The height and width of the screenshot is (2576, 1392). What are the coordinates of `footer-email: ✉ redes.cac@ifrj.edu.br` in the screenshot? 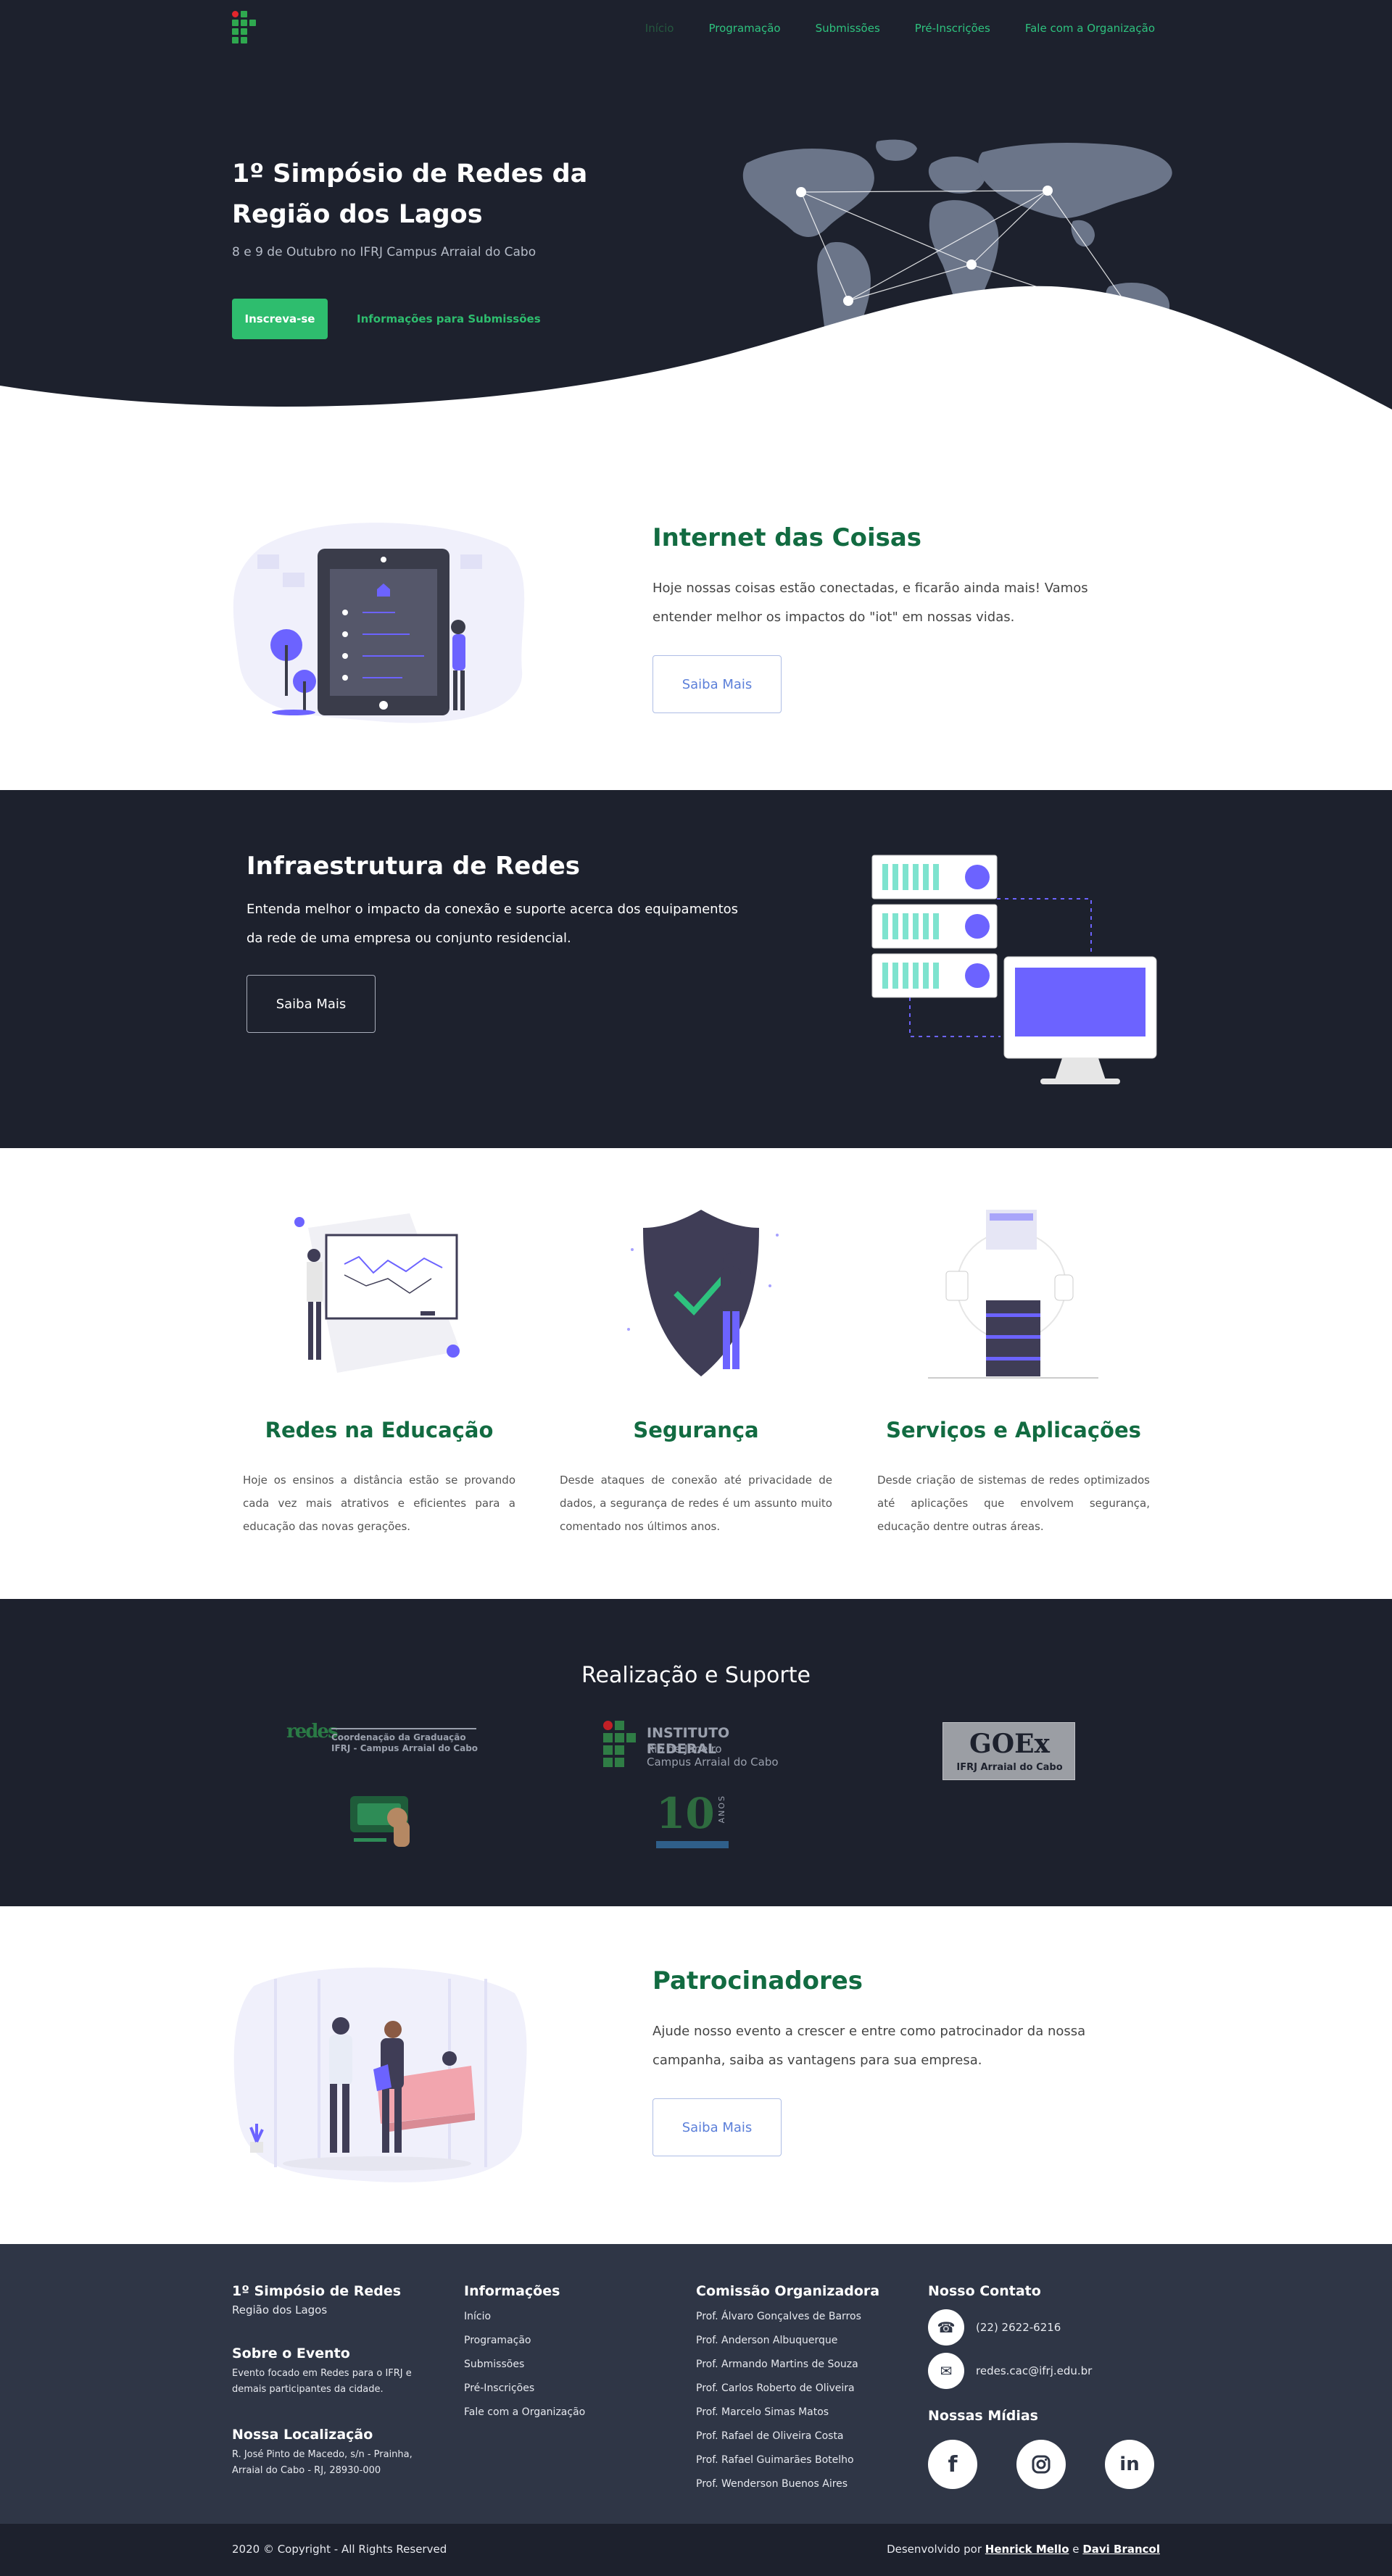 It's located at (1047, 2371).